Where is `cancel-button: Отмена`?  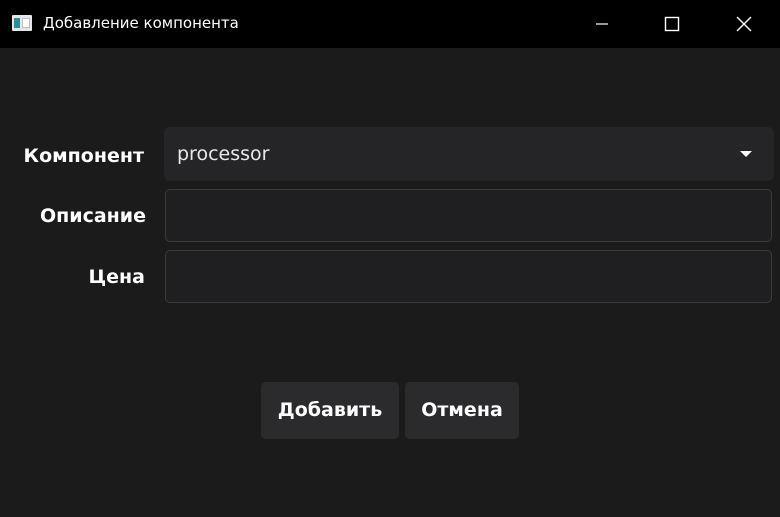
cancel-button: Отмена is located at coordinates (462, 410).